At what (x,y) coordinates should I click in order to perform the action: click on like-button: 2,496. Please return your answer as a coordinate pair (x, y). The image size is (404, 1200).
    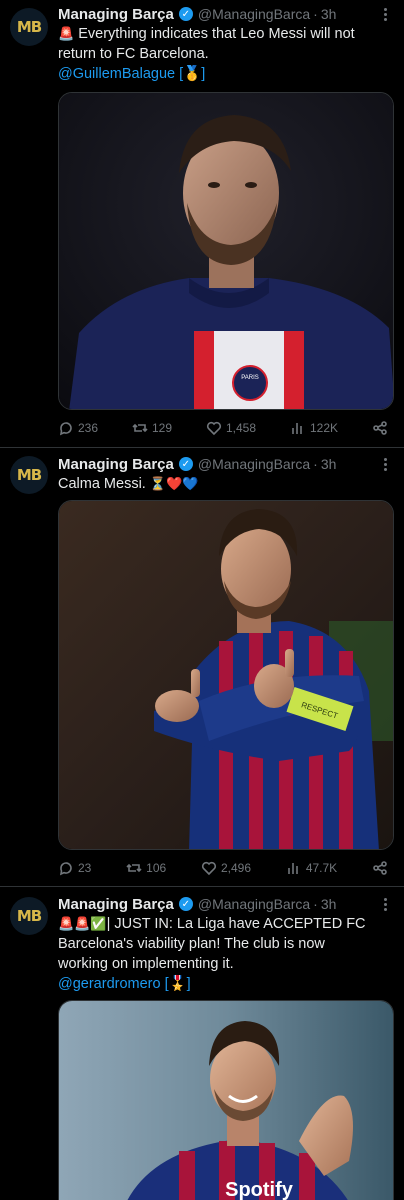
    Looking at the image, I should click on (226, 868).